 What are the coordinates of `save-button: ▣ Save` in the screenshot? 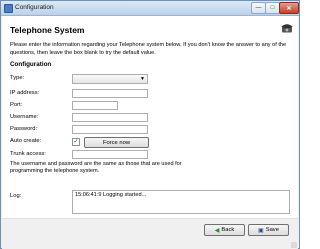 It's located at (268, 230).